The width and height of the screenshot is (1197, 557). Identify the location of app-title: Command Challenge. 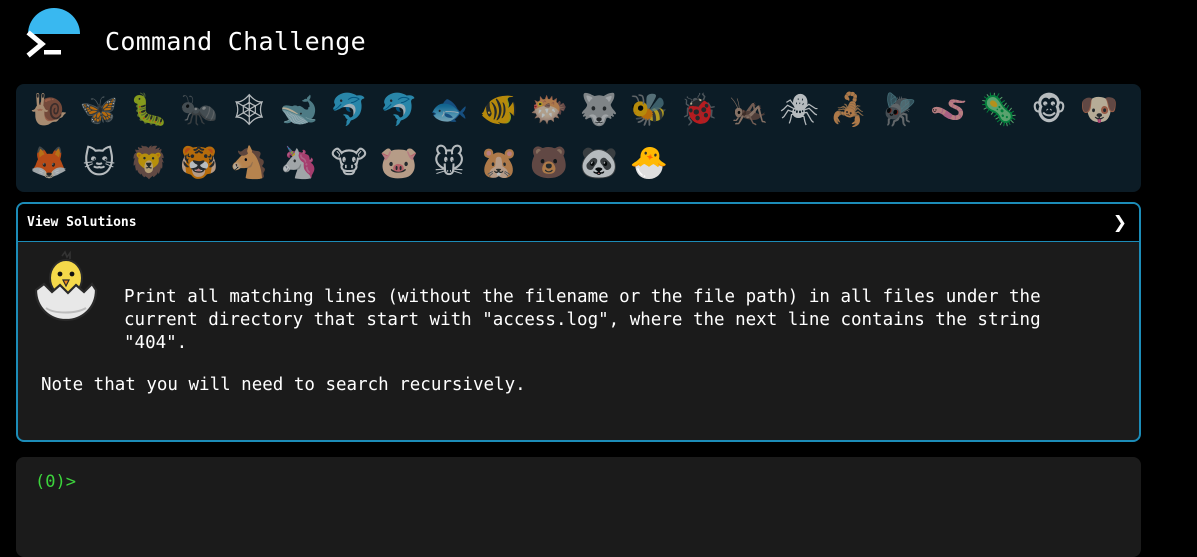
(235, 41).